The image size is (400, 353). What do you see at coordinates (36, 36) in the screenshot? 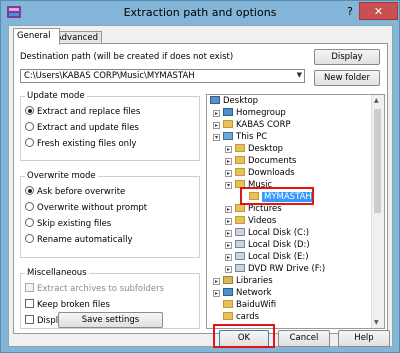
I see `tab-general: General` at bounding box center [36, 36].